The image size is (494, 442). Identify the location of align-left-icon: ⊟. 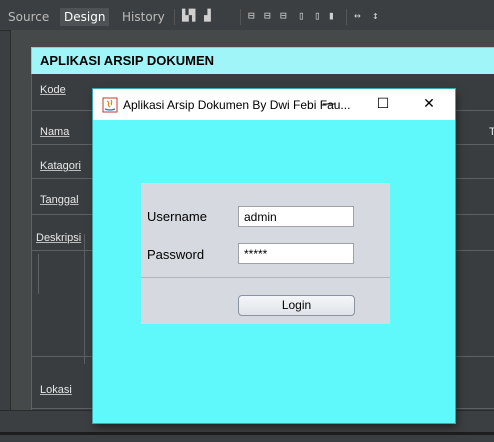
(251, 16).